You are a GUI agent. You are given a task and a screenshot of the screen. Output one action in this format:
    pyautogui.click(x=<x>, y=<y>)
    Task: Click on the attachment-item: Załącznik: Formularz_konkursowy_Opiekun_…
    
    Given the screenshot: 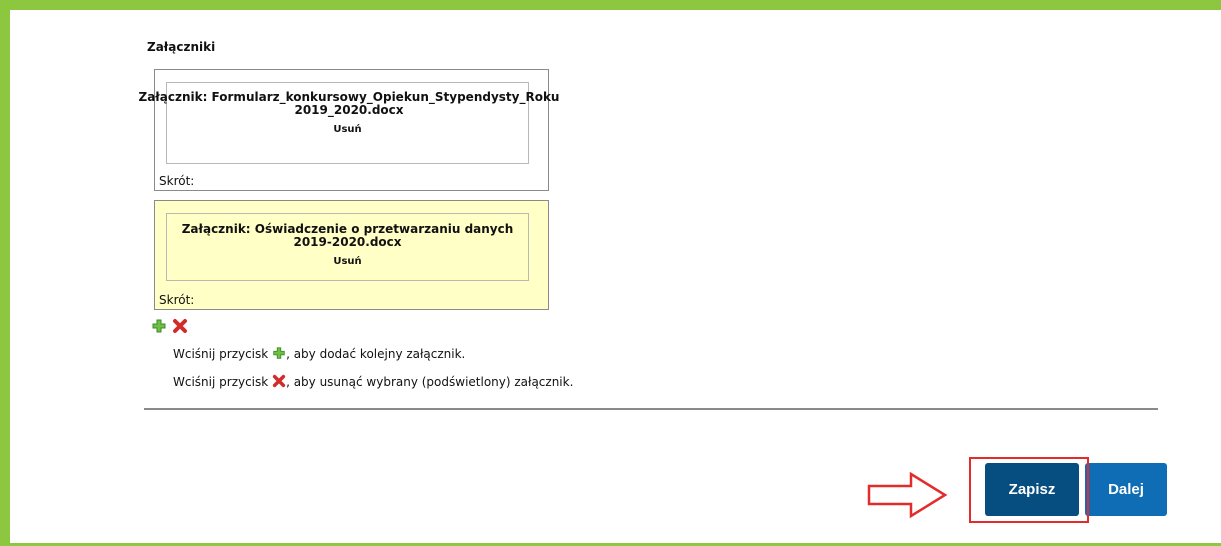 What is the action you would take?
    pyautogui.click(x=349, y=130)
    